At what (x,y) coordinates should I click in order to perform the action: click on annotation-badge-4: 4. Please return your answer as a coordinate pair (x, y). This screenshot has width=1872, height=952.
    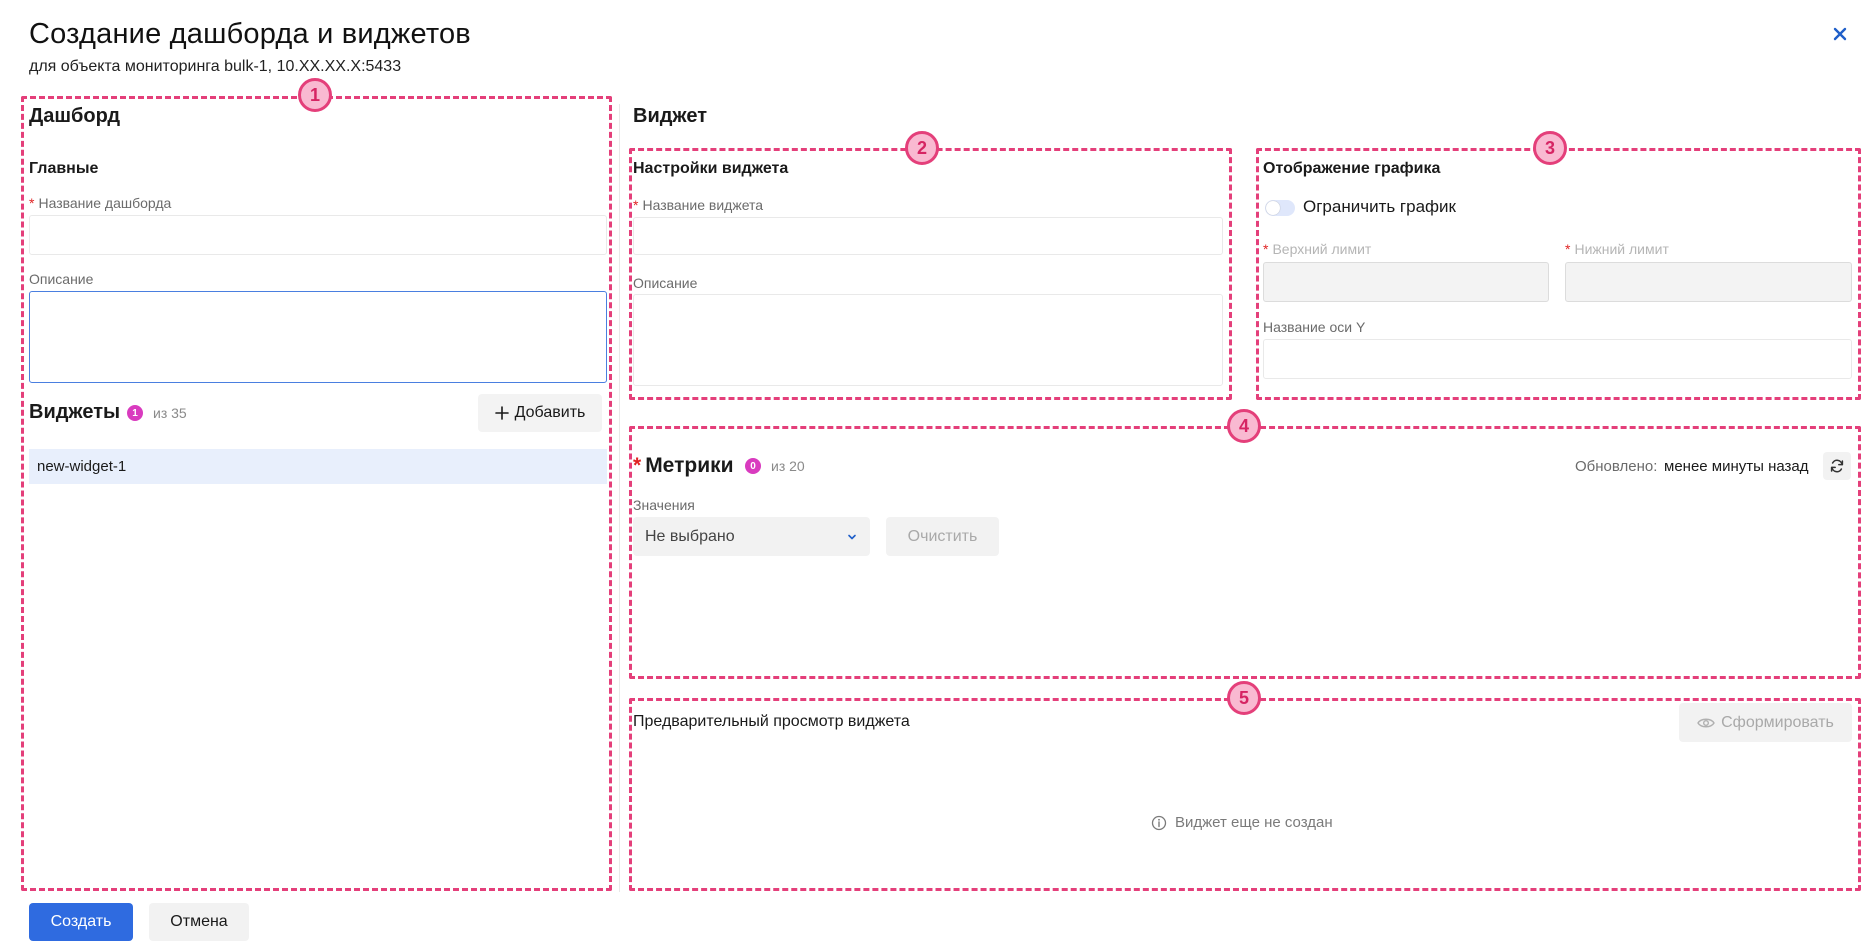
    Looking at the image, I should click on (1244, 426).